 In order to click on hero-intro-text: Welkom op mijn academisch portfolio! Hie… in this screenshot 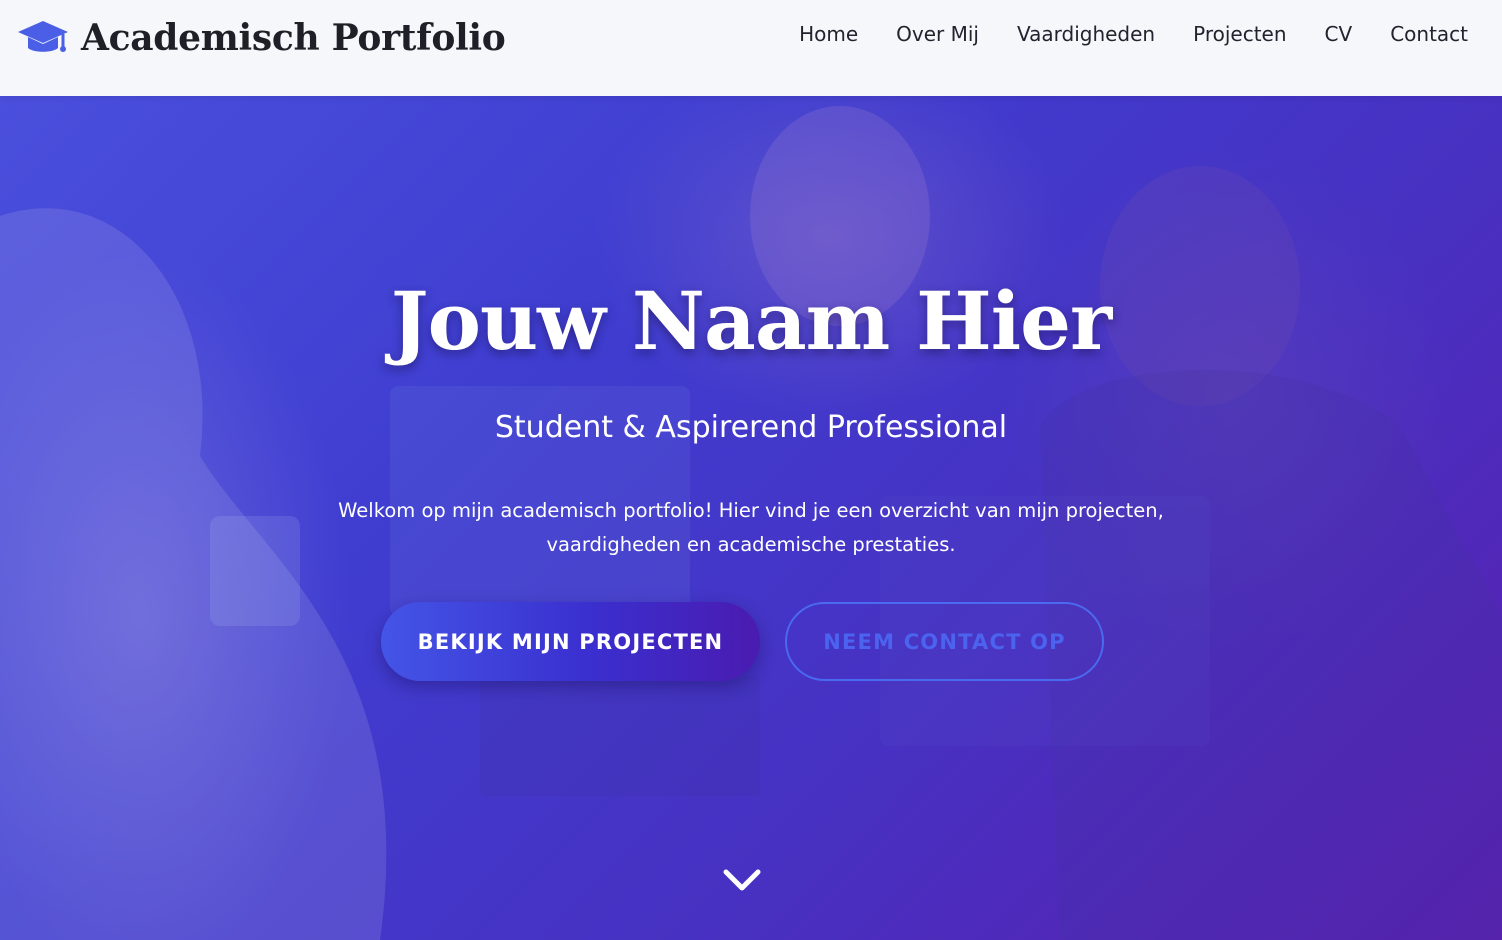, I will do `click(751, 528)`.